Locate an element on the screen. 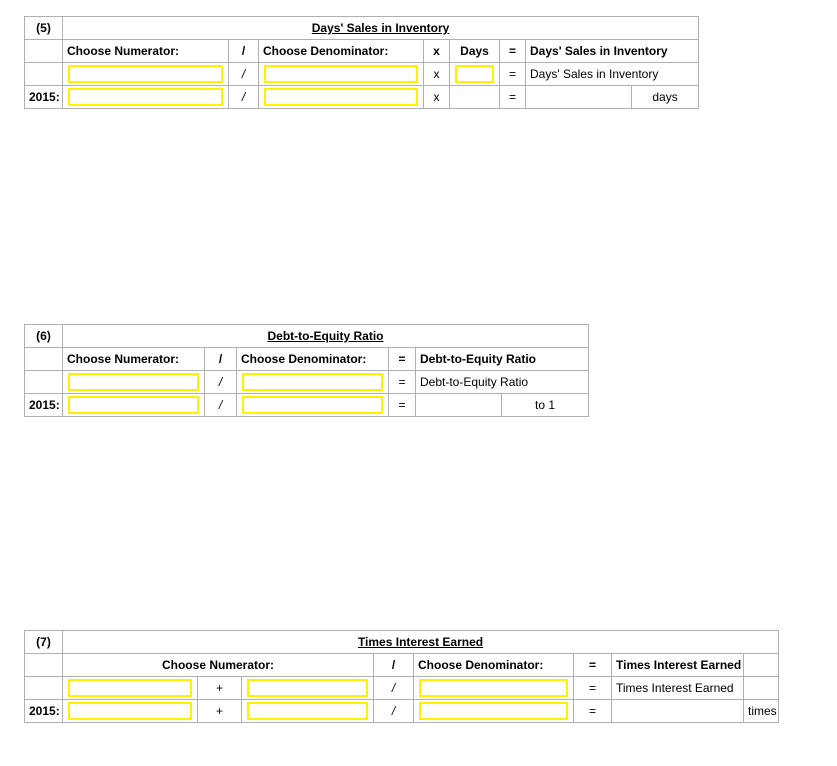  table-row: 2015: / x = days is located at coordinates (362, 97).